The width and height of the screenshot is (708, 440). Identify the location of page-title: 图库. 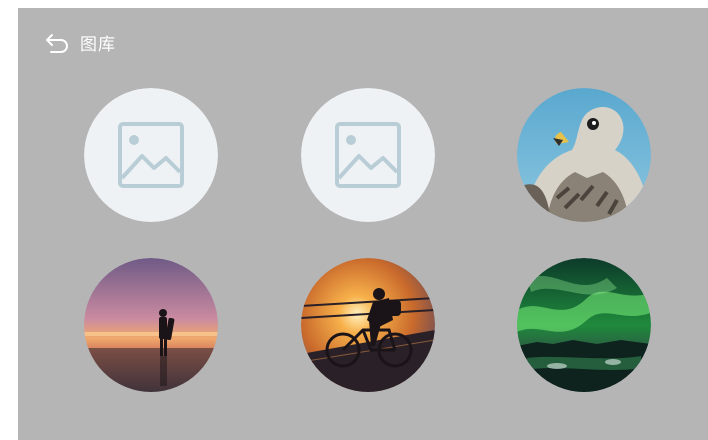
(98, 45).